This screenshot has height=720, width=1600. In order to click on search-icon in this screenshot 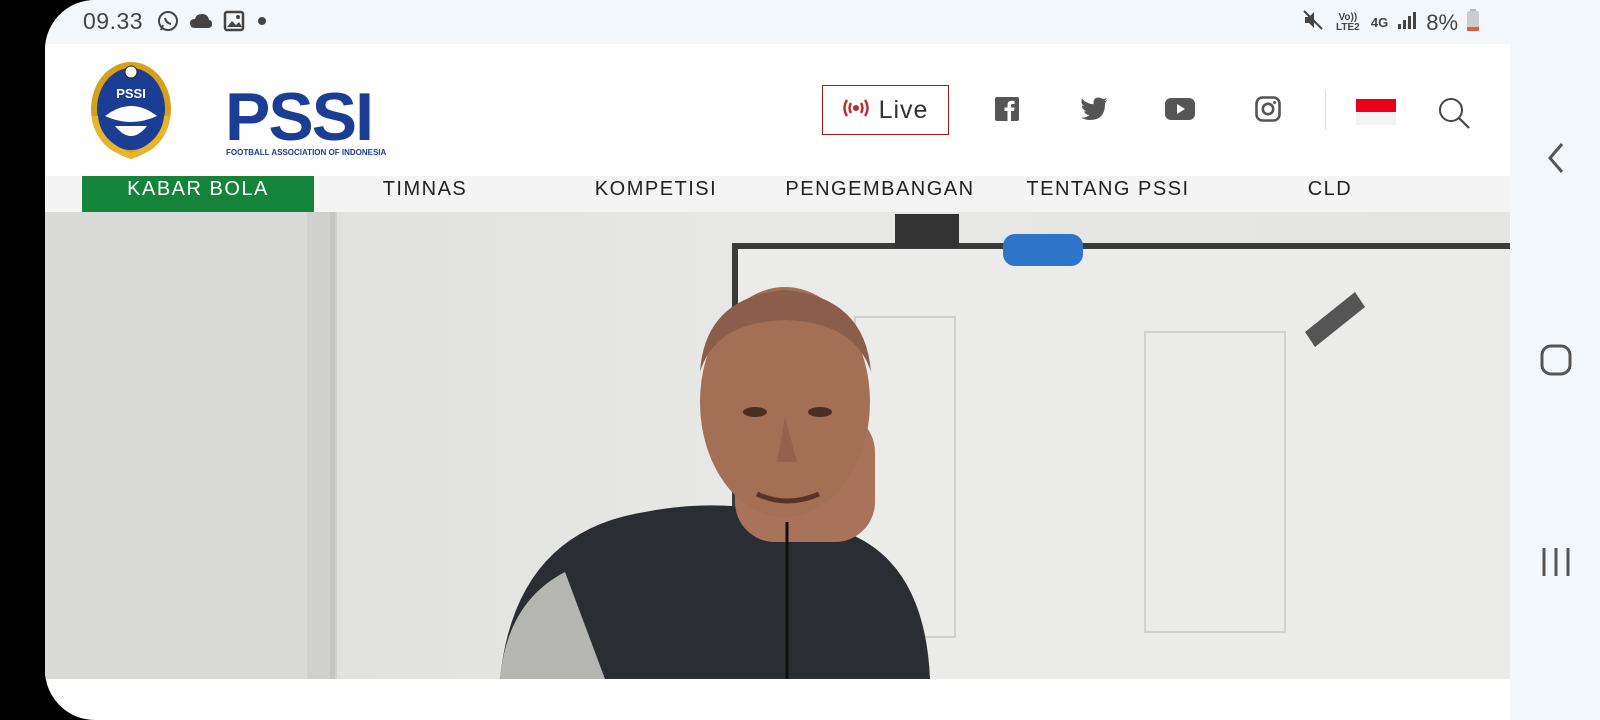, I will do `click(1454, 113)`.